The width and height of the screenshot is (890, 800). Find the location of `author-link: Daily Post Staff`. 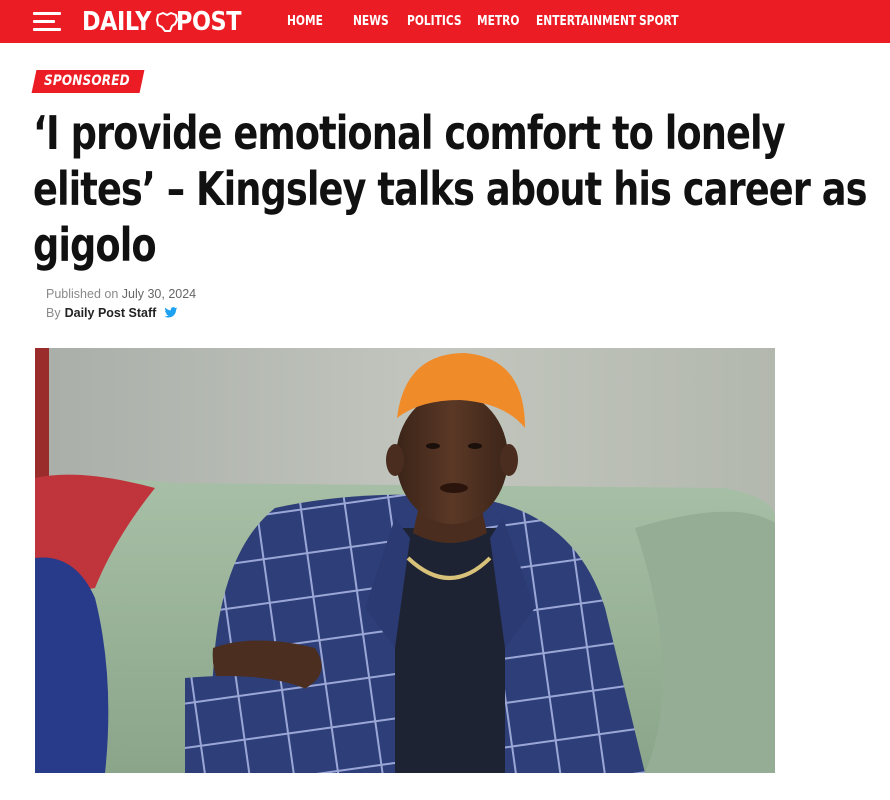

author-link: Daily Post Staff is located at coordinates (111, 313).